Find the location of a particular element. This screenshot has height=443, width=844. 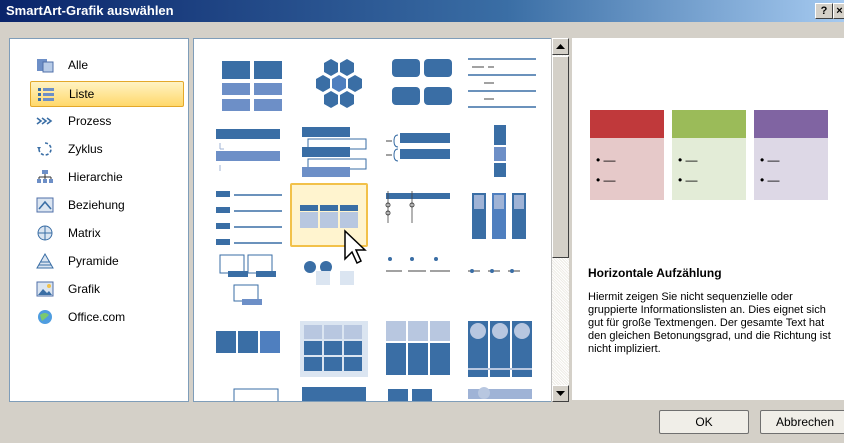

title-bar: SmartArt-Grafik auswählen ? × is located at coordinates (422, 11).